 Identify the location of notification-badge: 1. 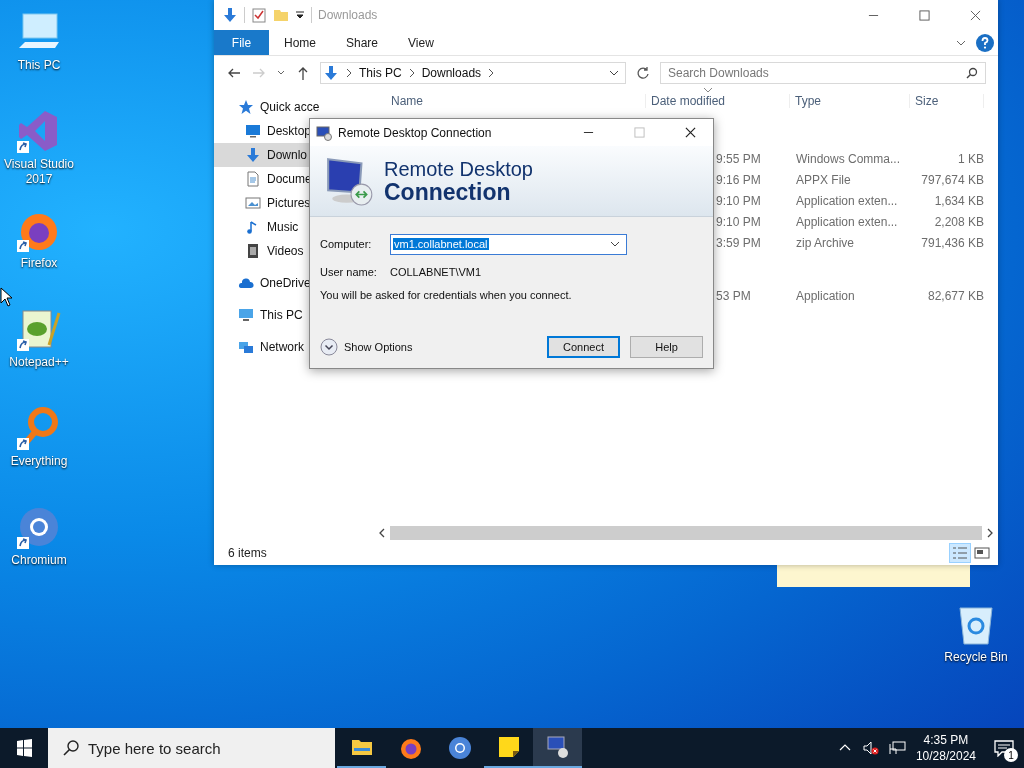
(1011, 755).